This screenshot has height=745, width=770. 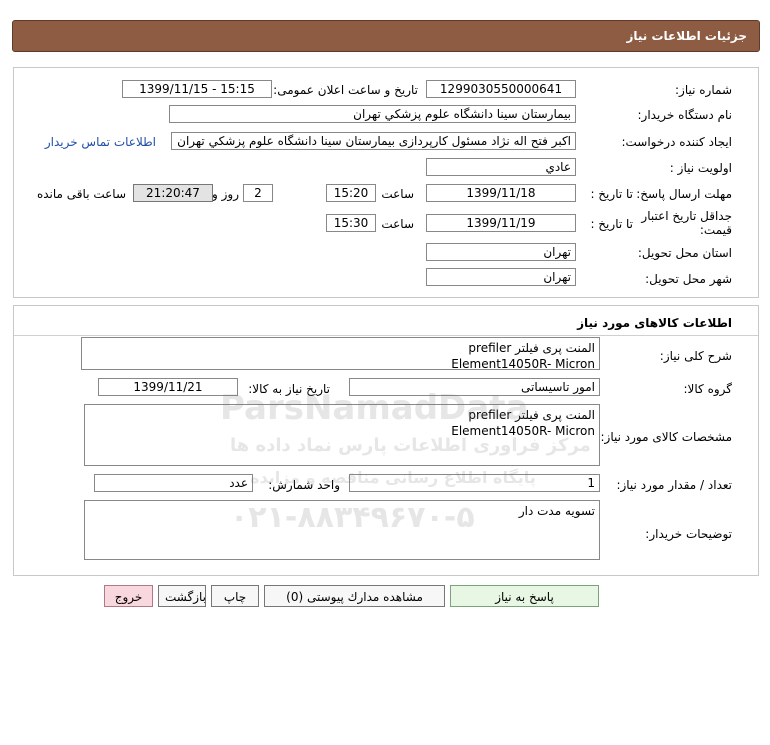 What do you see at coordinates (372, 114) in the screenshot?
I see `buyer-org-field: بيمارستان سينا دانشگاه علوم پزشكي تهران` at bounding box center [372, 114].